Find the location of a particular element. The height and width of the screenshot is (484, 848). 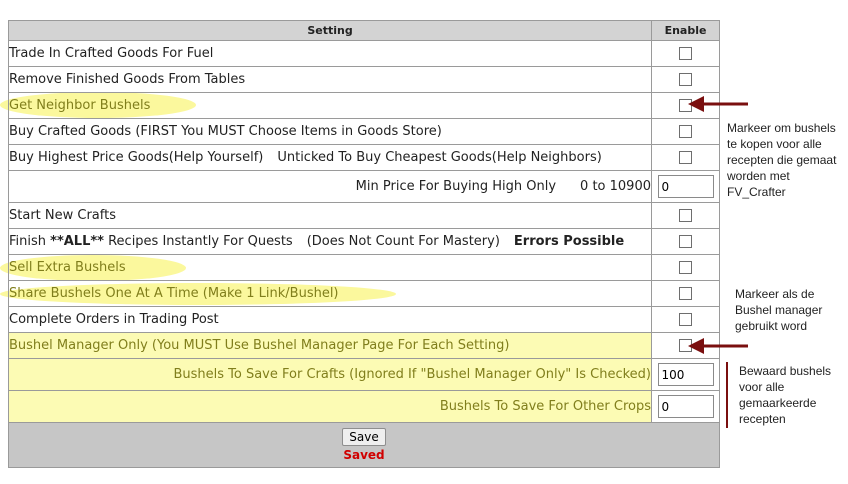

note-line: worden met is located at coordinates (758, 176).